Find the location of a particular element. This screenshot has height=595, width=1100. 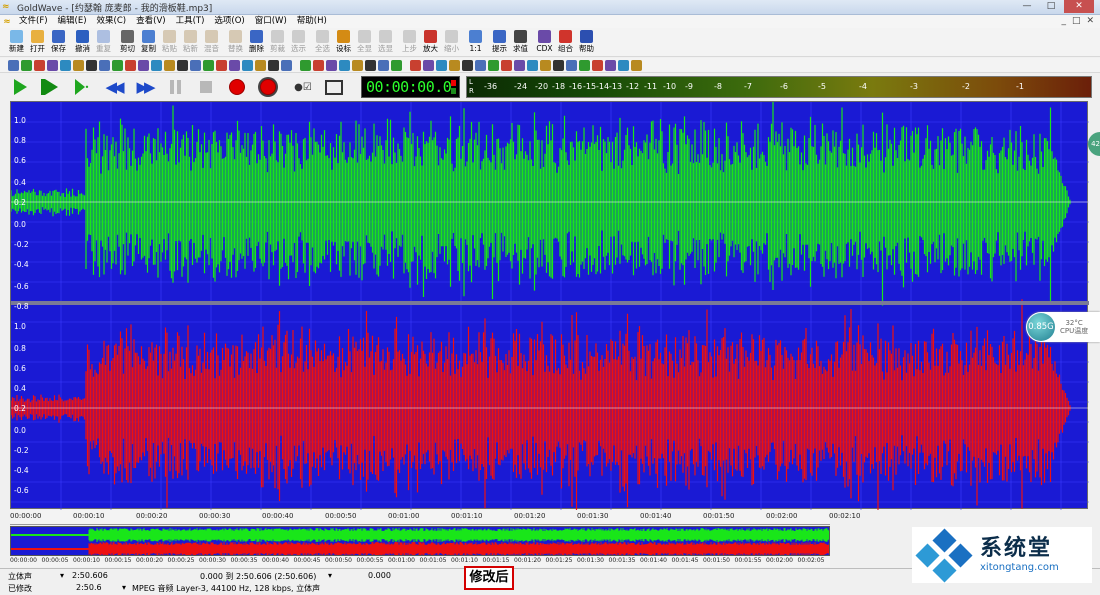

doc-close-button: ✕ is located at coordinates (1090, 21).